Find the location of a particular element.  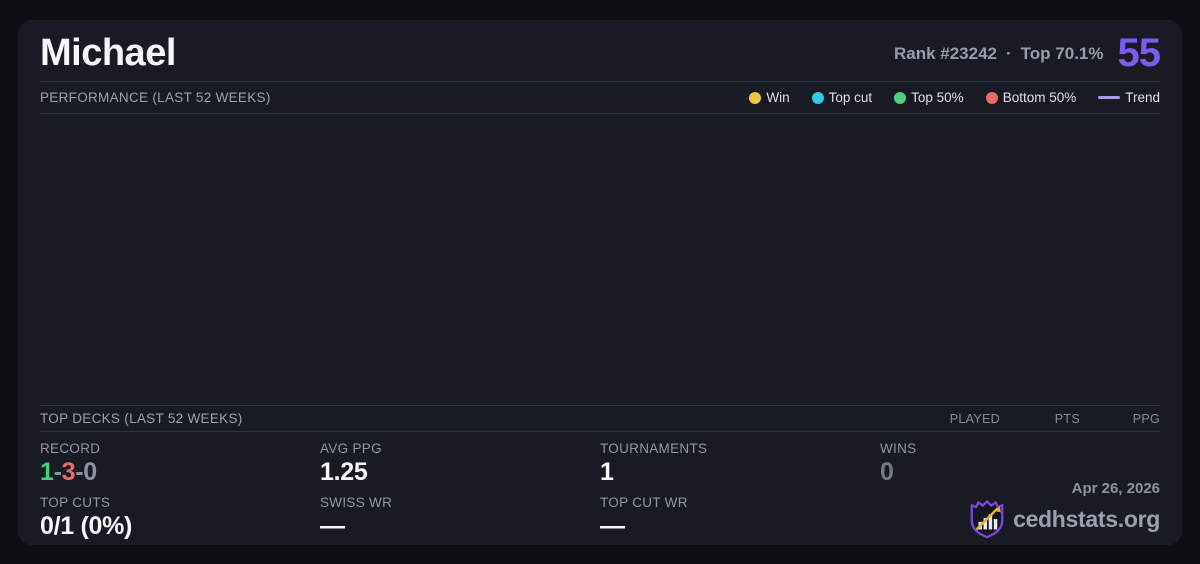

stat-swiss-wr: SWISS WR — is located at coordinates (460, 519).